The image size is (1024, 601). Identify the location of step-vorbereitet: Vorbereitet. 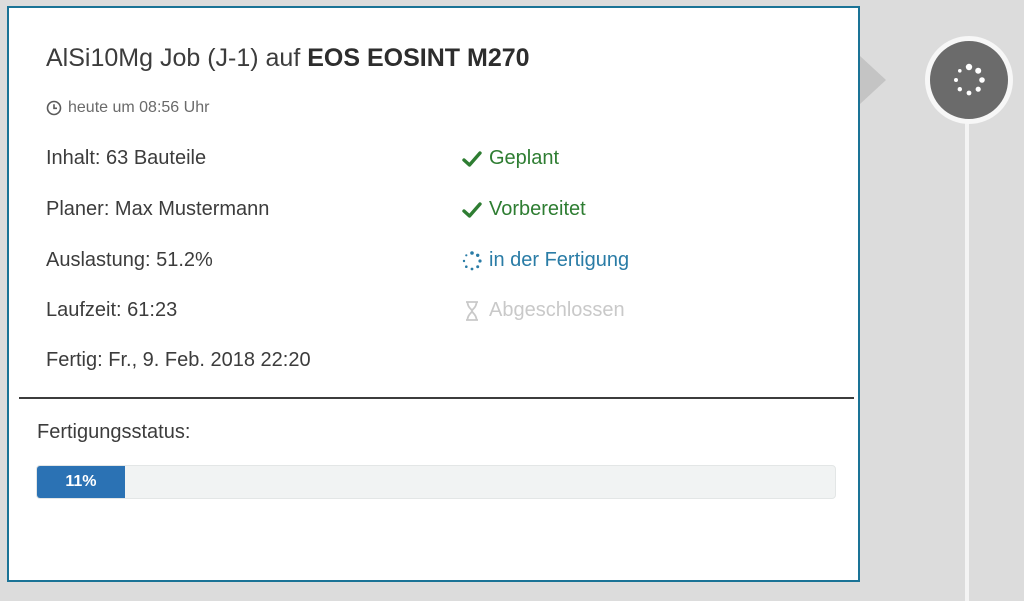
(523, 209).